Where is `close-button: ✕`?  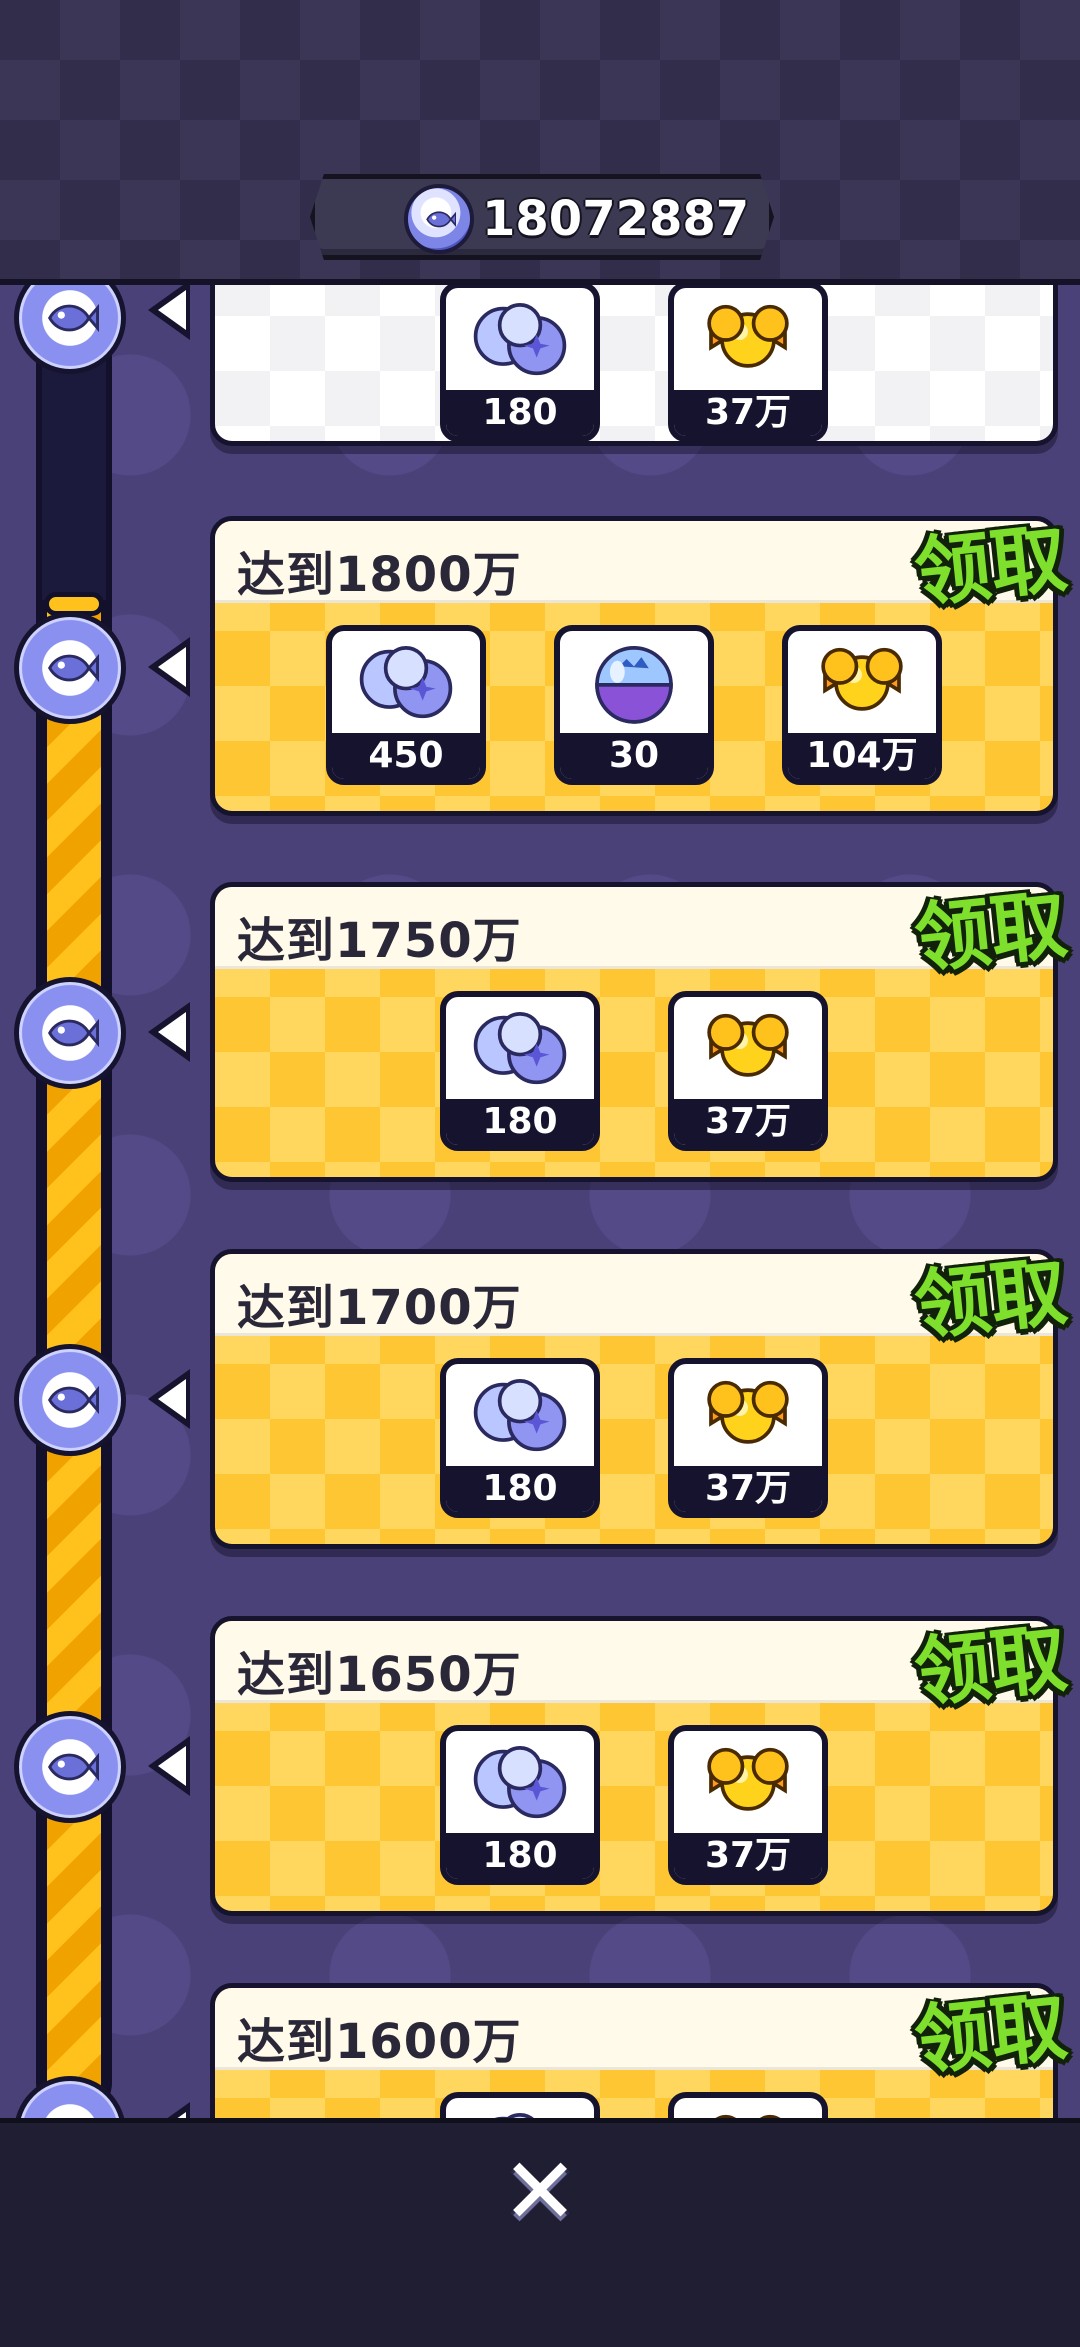 close-button: ✕ is located at coordinates (540, 2191).